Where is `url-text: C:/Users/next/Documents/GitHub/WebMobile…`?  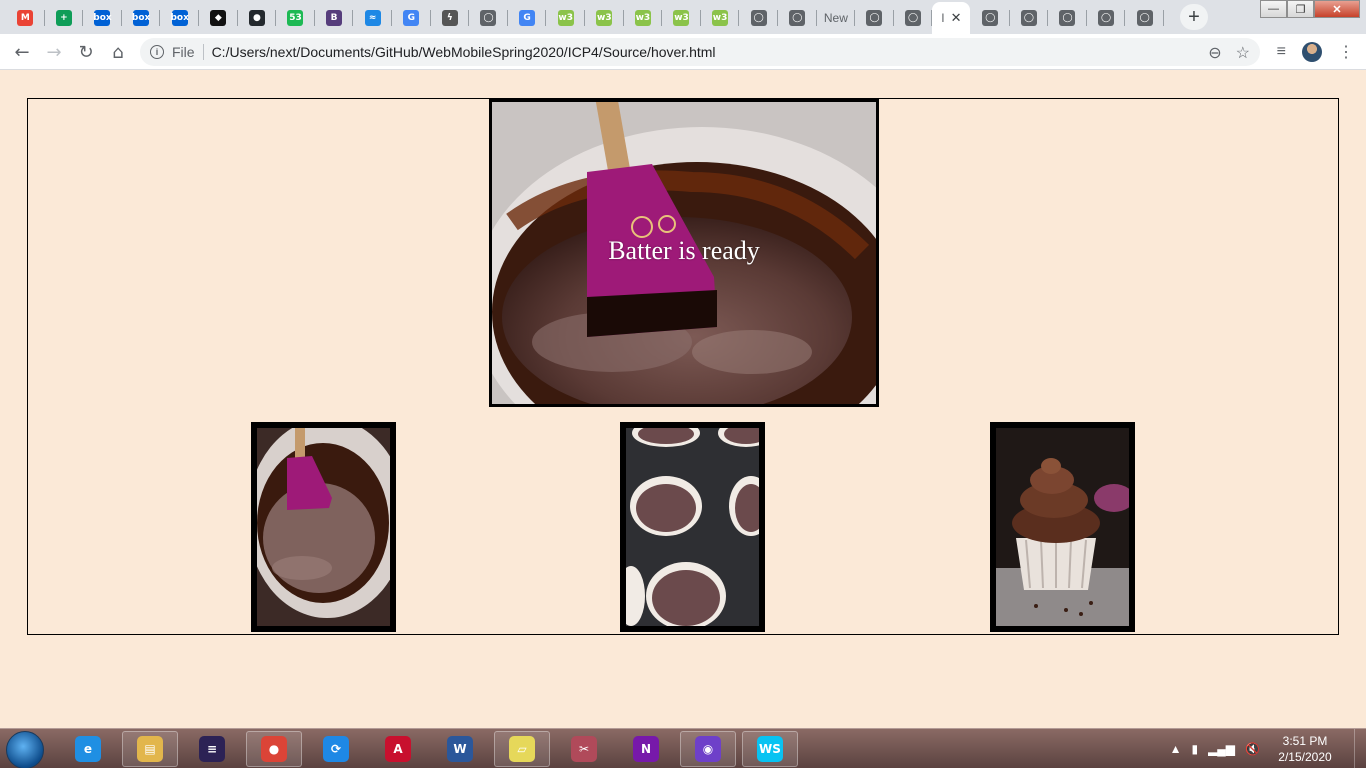 url-text: C:/Users/next/Documents/GitHub/WebMobile… is located at coordinates (464, 52).